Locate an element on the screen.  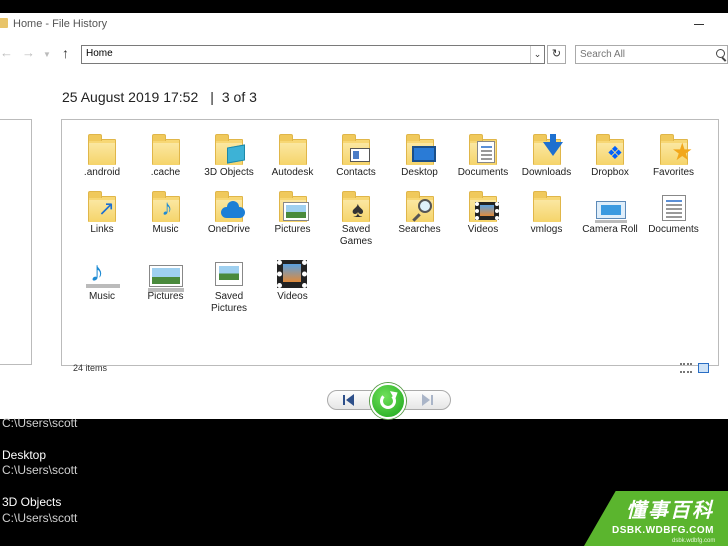
details-view-icon is located at coordinates (686, 368).